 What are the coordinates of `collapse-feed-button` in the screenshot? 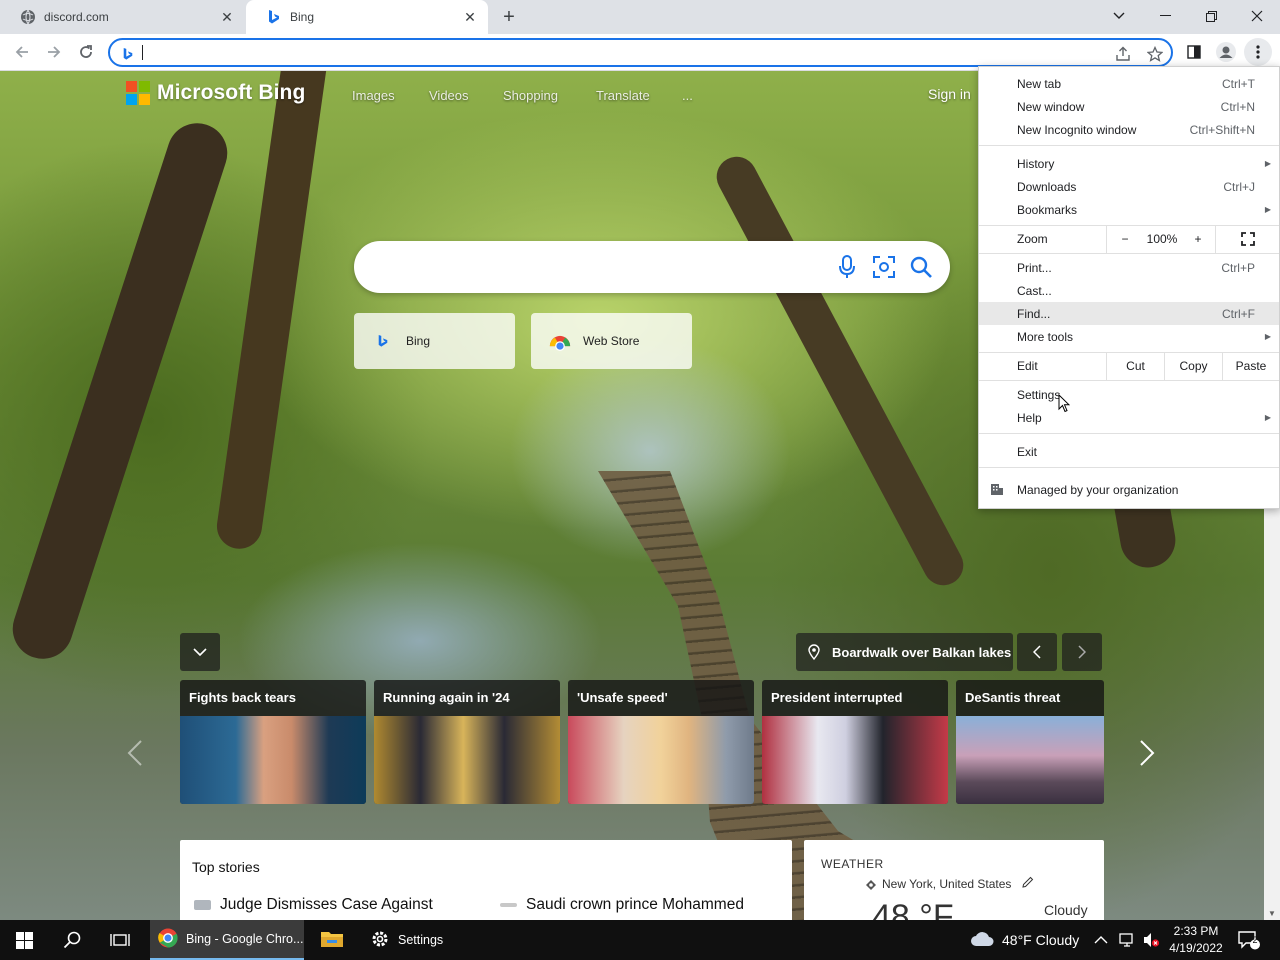 It's located at (200, 652).